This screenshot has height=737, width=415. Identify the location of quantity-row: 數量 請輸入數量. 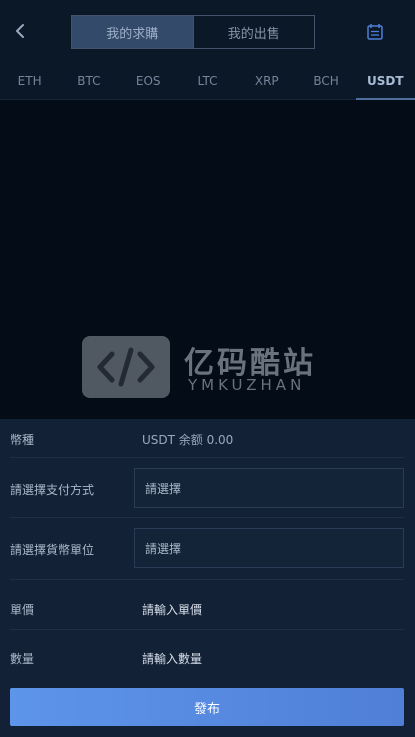
(207, 654).